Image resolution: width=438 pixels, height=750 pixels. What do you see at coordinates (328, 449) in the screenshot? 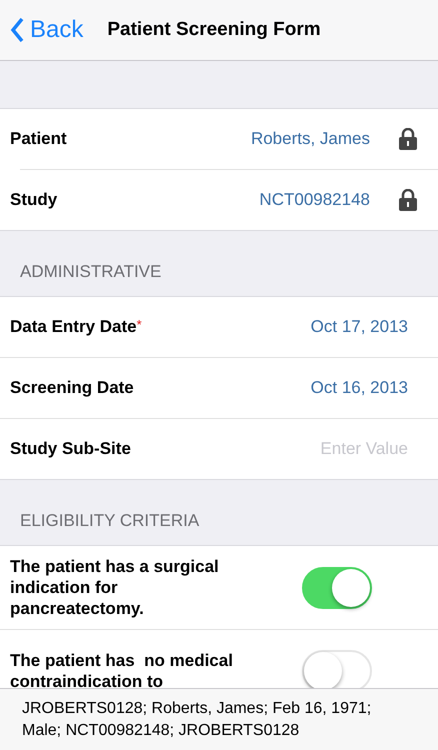
I see `value-input: Enter Value` at bounding box center [328, 449].